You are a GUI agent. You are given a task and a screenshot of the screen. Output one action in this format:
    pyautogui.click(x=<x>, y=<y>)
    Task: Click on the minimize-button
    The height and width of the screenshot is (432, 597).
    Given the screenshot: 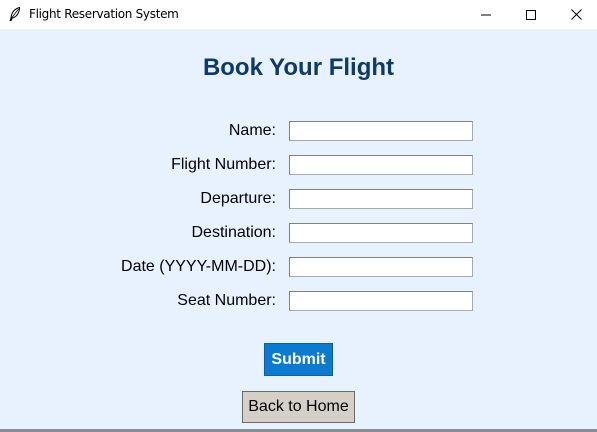 What is the action you would take?
    pyautogui.click(x=486, y=14)
    